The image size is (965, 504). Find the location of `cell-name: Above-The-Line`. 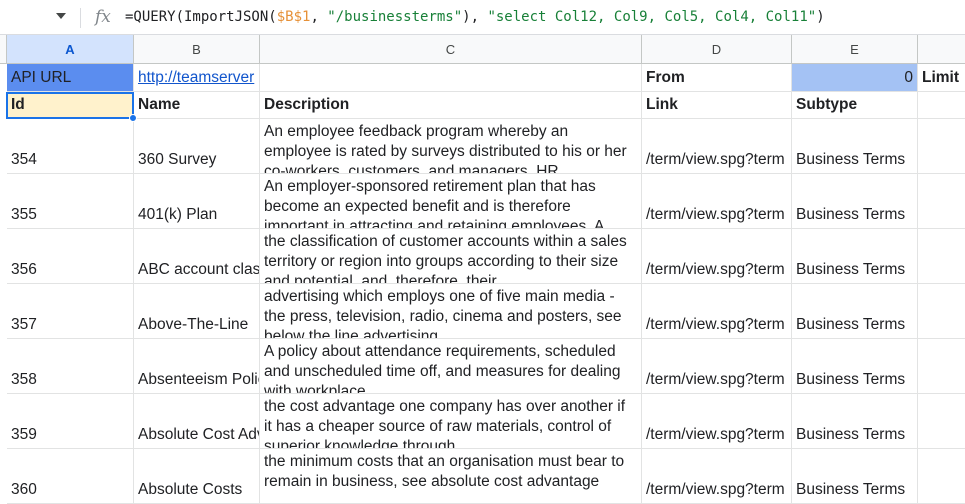

cell-name: Above-The-Line is located at coordinates (197, 311).